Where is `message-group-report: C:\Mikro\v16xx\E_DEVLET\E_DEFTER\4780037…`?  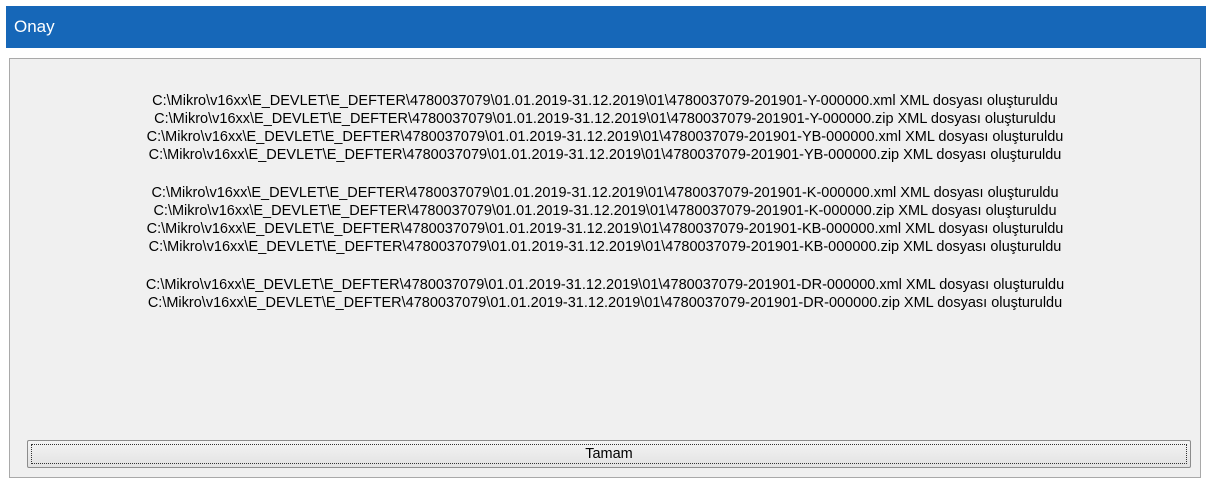
message-group-report: C:\Mikro\v16xx\E_DEVLET\E_DEFTER\4780037… is located at coordinates (605, 294).